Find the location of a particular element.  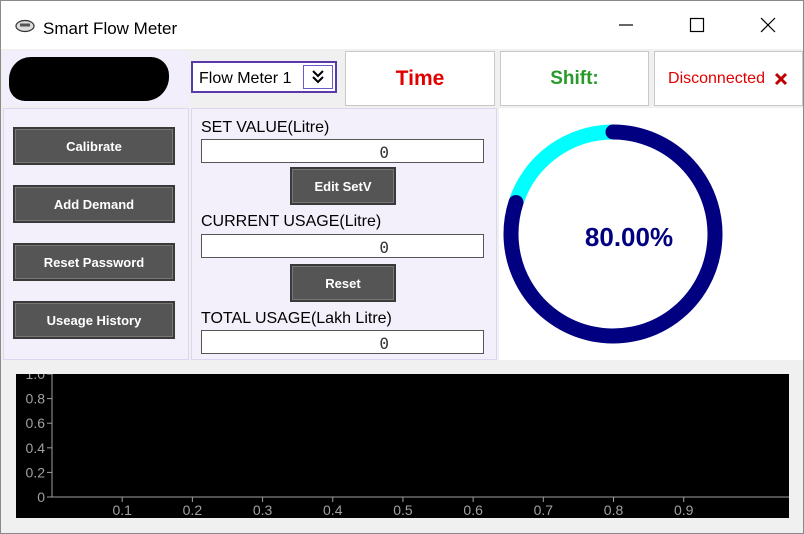

x-tick-label: 0.5 is located at coordinates (403, 510).